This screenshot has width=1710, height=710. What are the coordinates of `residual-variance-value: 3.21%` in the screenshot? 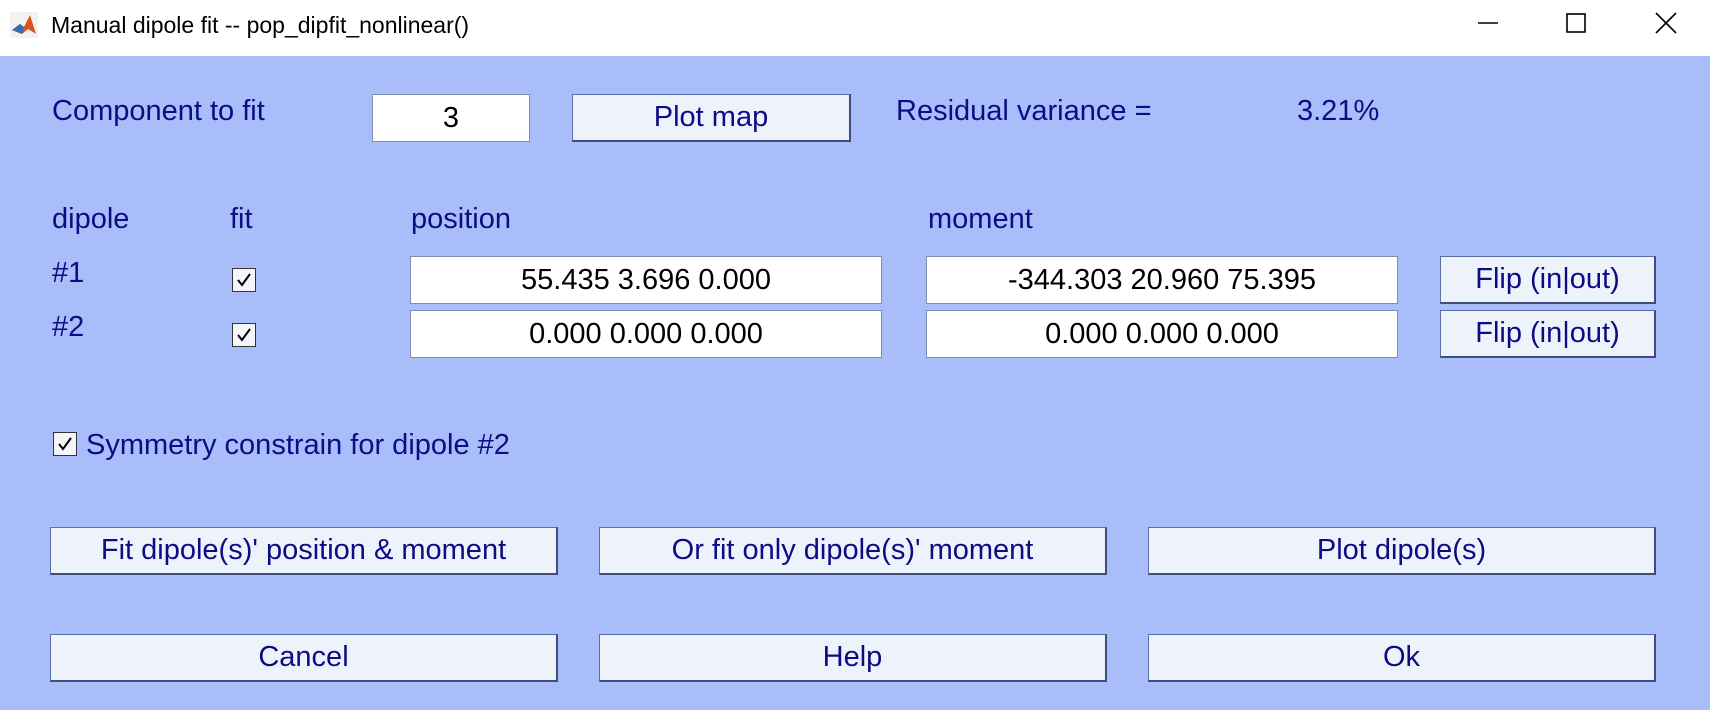 It's located at (1338, 111).